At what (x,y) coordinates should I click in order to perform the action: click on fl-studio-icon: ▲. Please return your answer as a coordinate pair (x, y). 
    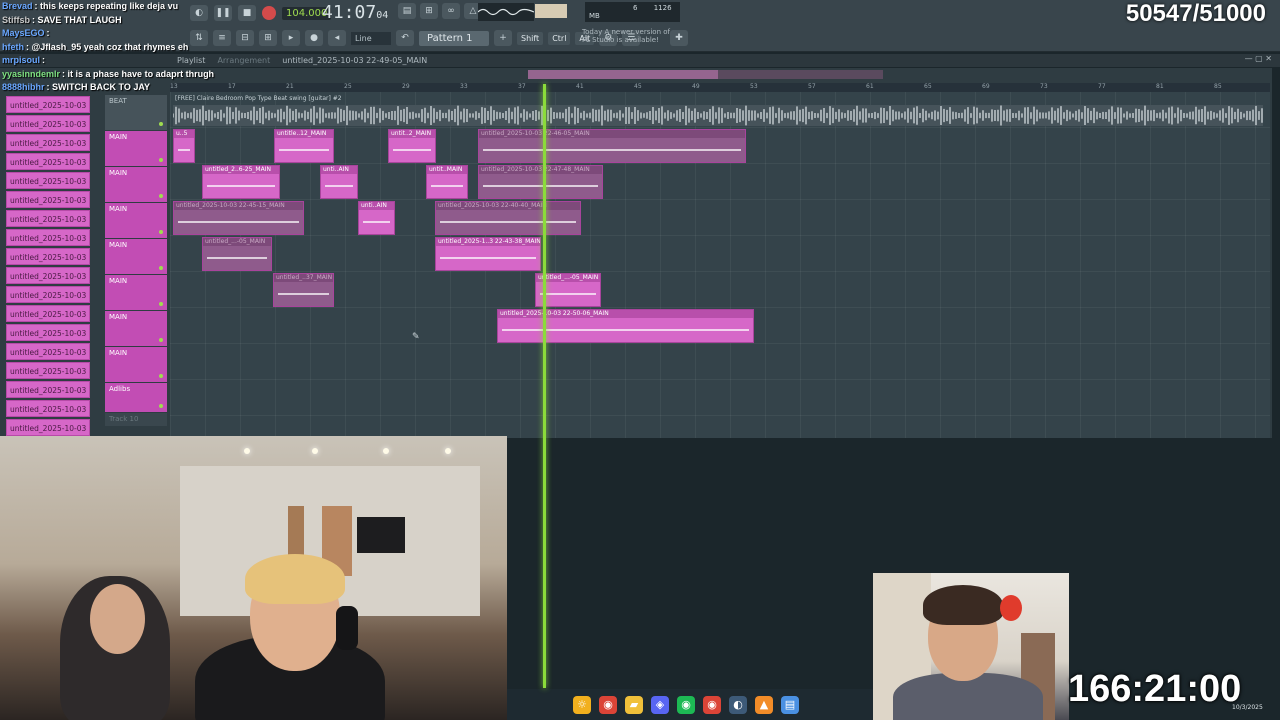
    Looking at the image, I should click on (764, 704).